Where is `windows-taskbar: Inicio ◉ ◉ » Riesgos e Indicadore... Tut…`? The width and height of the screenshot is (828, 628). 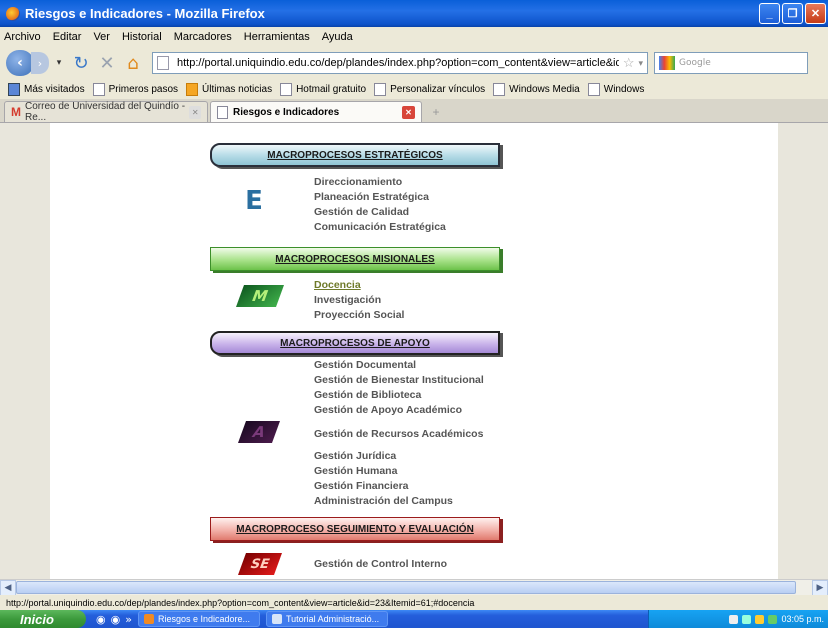
windows-taskbar: Inicio ◉ ◉ » Riesgos e Indicadore... Tut… is located at coordinates (414, 619).